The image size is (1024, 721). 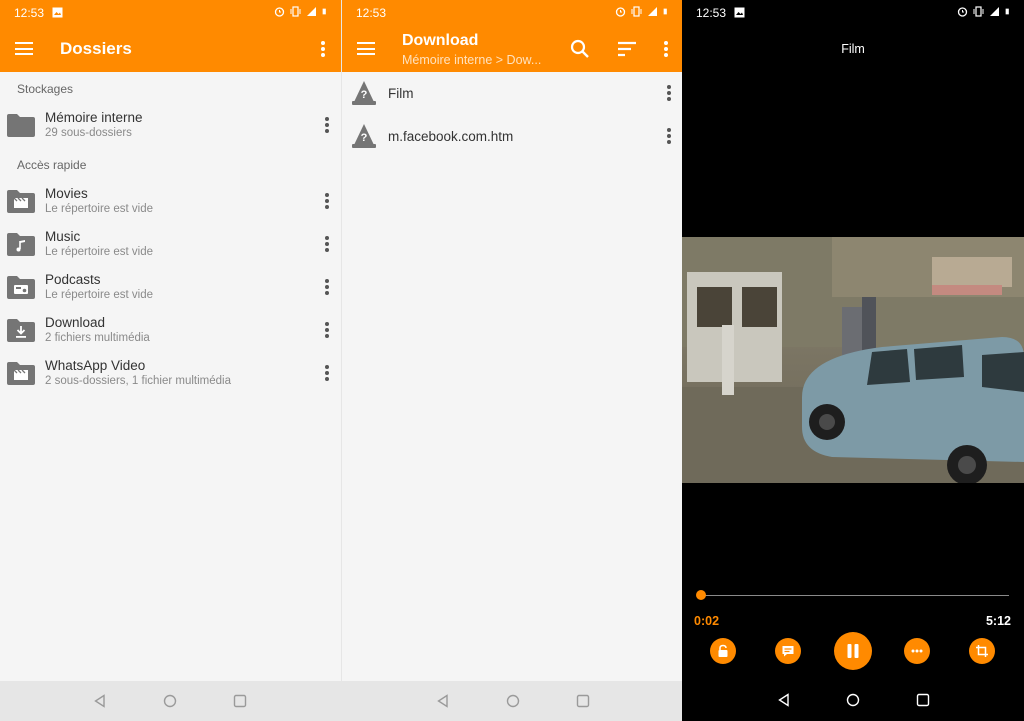 What do you see at coordinates (700, 595) in the screenshot?
I see `seek-handle` at bounding box center [700, 595].